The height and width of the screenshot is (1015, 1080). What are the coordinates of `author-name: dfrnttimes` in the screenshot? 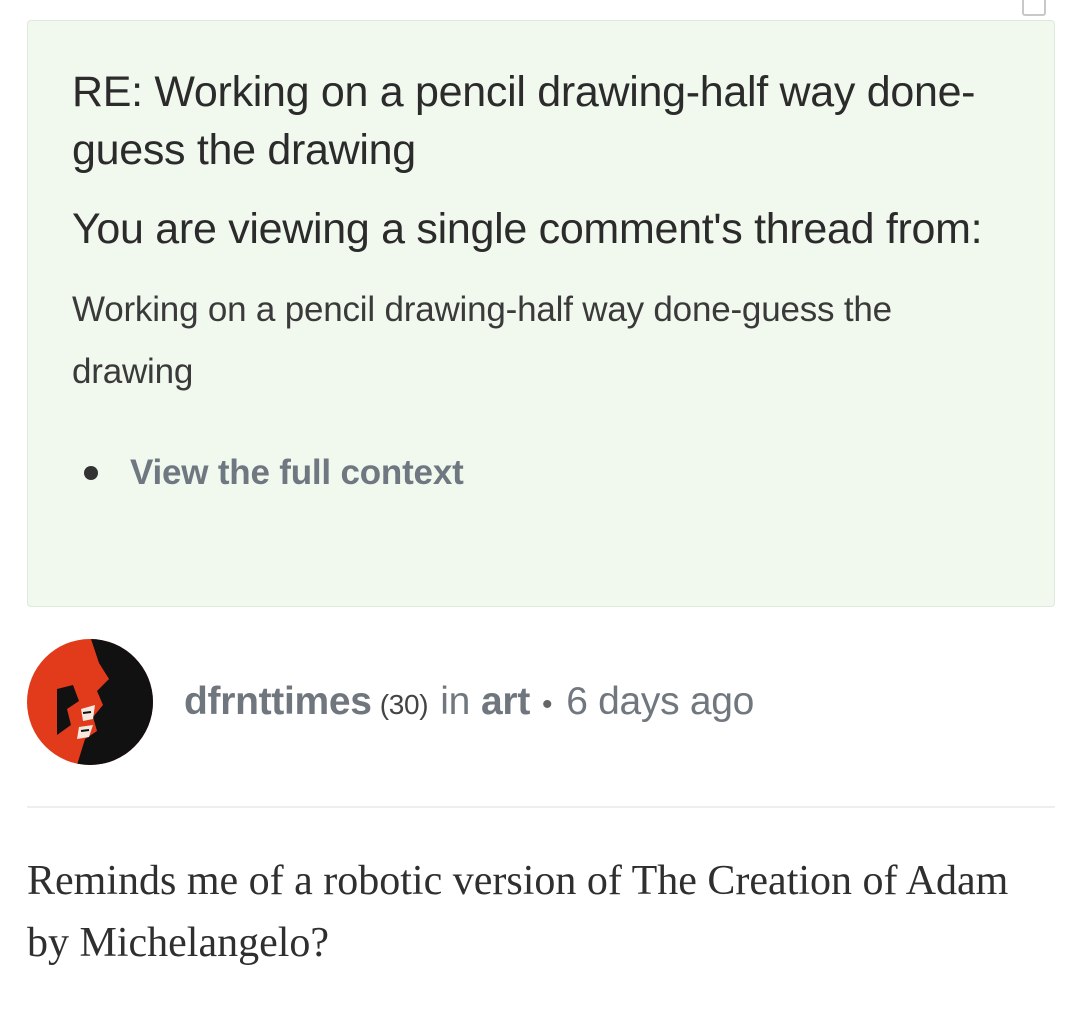 It's located at (278, 702).